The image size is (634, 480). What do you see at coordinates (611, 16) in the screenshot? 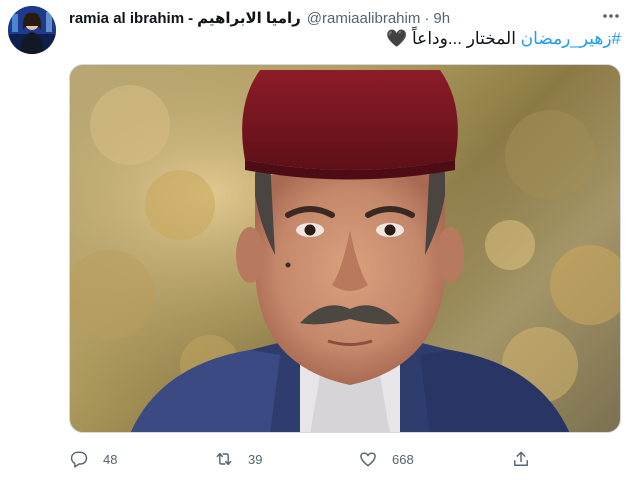
I see `more-icon` at bounding box center [611, 16].